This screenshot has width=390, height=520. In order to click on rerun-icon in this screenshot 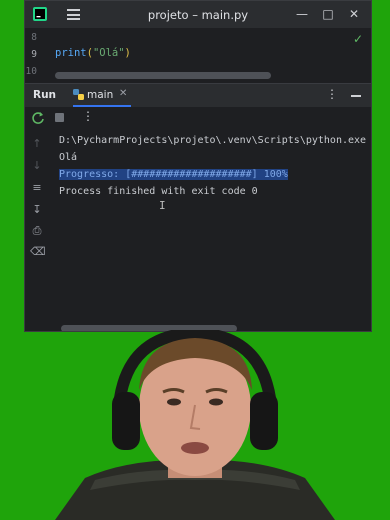, I will do `click(38, 118)`.